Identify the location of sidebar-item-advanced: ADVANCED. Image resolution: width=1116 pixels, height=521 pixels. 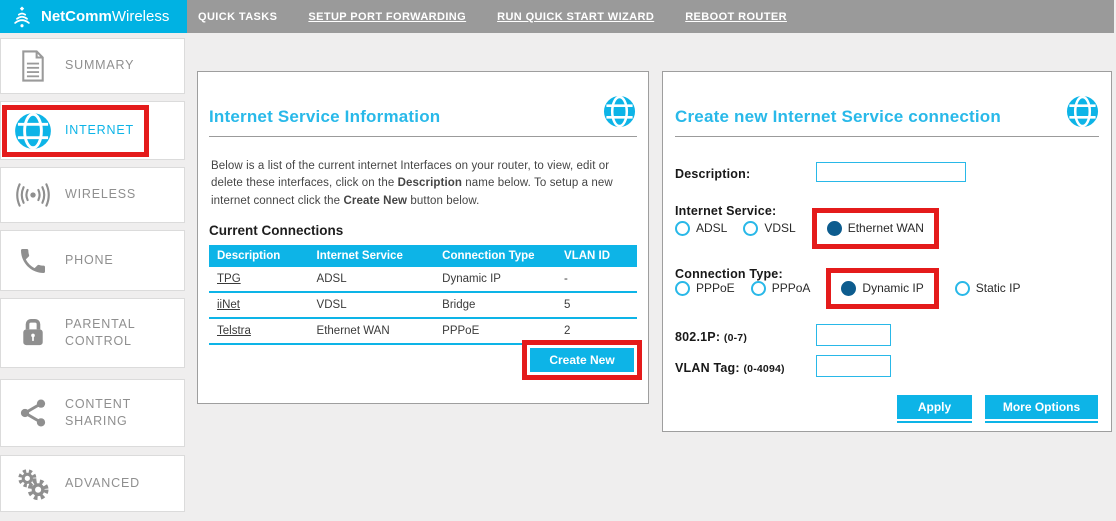
(92, 483).